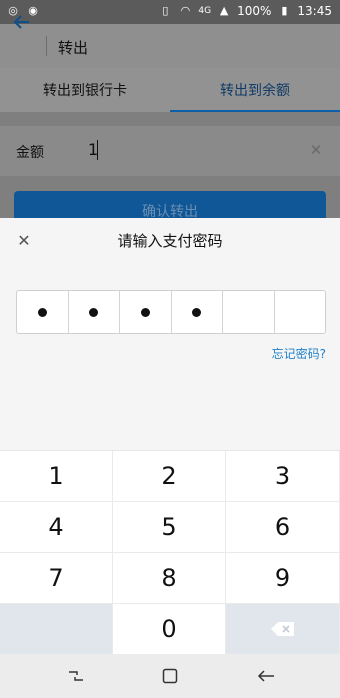  I want to click on status-bar: ◎ ◉ ▯ ◠ 4G ▲ 100% ▮ 13:45, so click(170, 12).